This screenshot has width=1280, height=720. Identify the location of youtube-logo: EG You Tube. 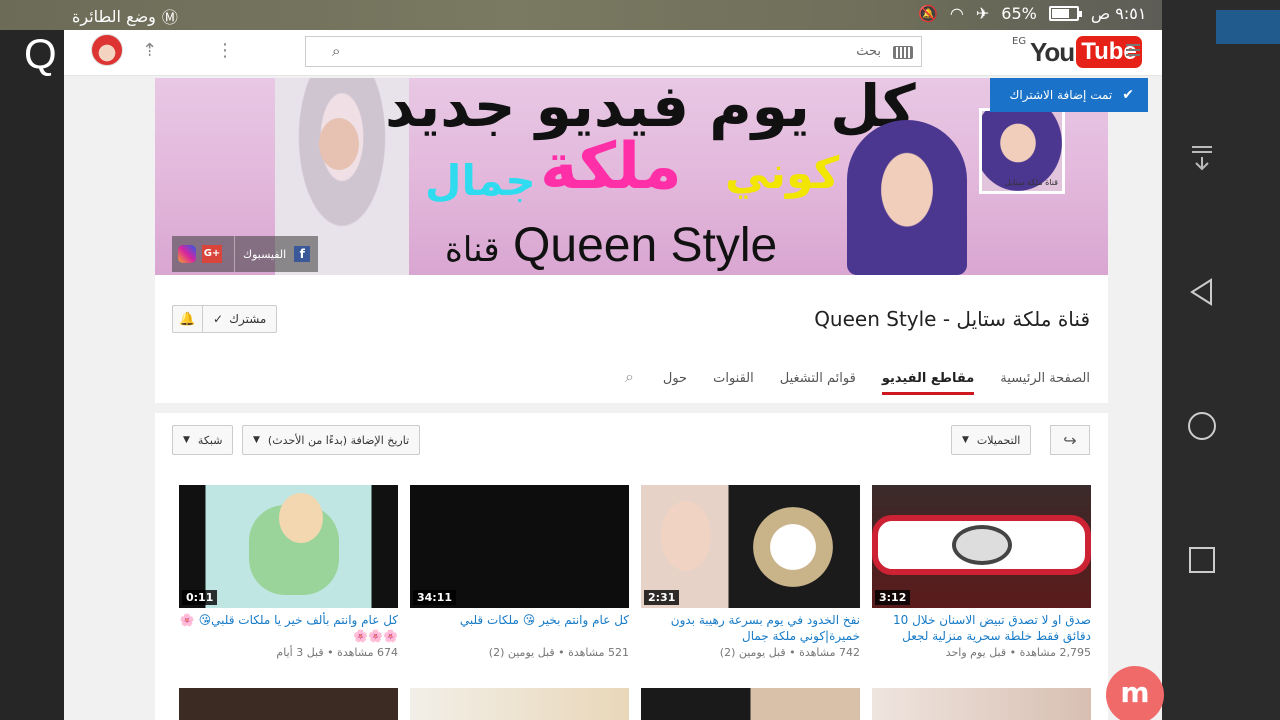
(1077, 52).